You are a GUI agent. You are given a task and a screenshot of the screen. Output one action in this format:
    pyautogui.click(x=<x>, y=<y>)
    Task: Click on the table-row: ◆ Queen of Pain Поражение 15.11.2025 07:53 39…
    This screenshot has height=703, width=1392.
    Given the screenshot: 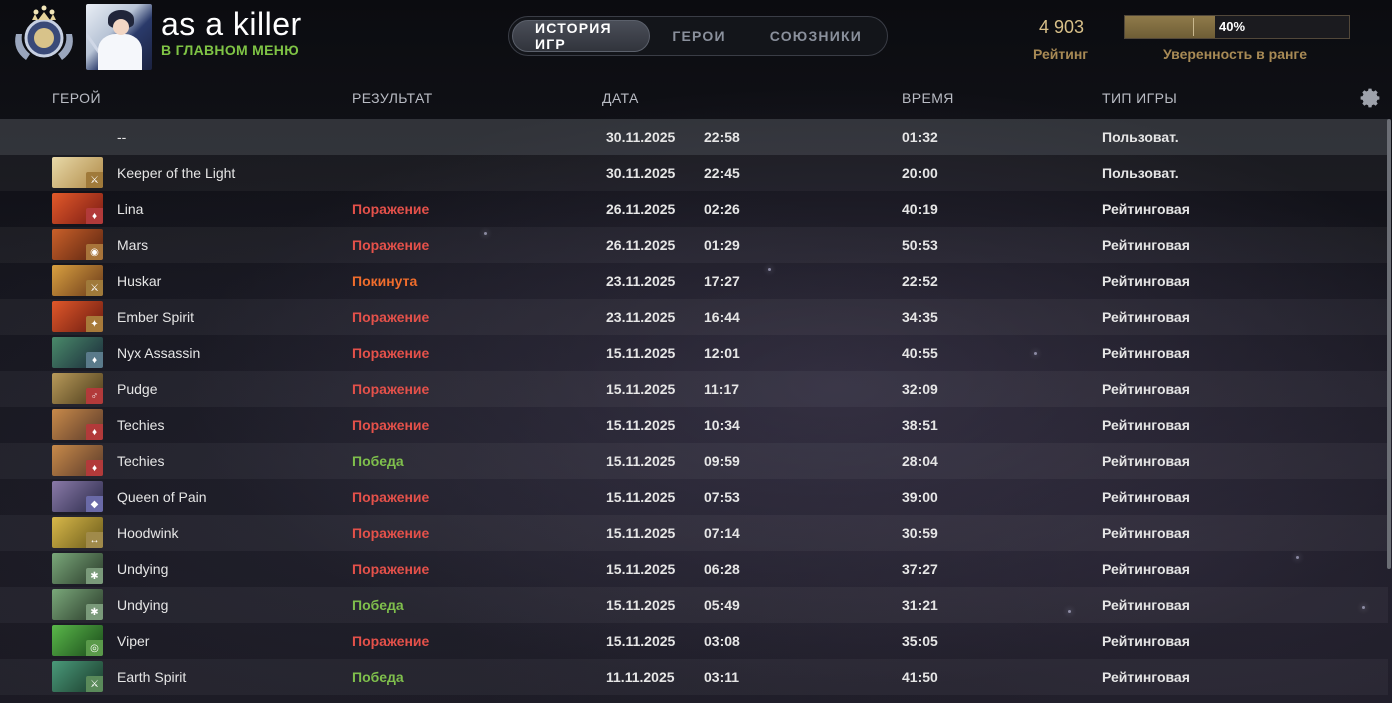 What is the action you would take?
    pyautogui.click(x=694, y=497)
    